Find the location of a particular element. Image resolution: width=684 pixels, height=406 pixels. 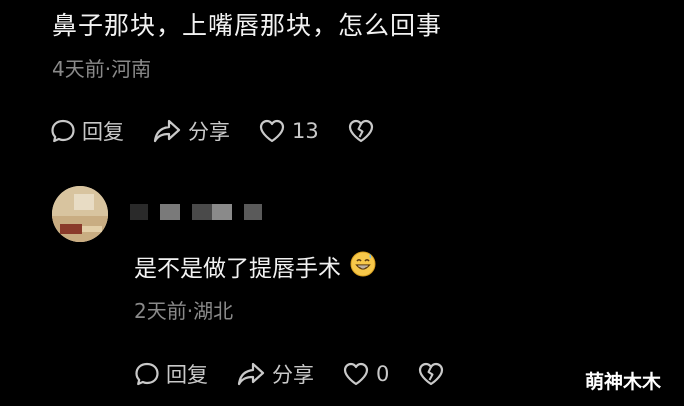

reply-actions: 回复 分享 0 is located at coordinates (303, 374).